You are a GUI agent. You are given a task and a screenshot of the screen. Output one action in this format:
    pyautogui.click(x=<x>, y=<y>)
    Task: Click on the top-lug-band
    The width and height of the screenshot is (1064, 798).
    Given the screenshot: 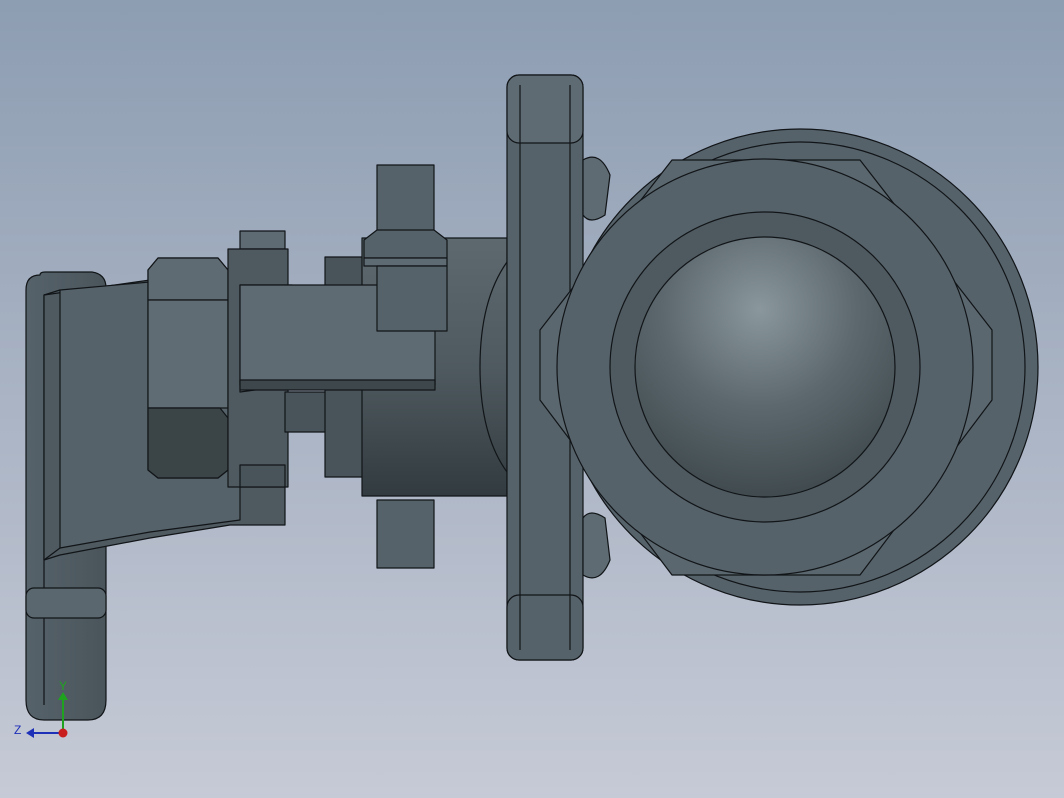 What is the action you would take?
    pyautogui.click(x=405, y=262)
    